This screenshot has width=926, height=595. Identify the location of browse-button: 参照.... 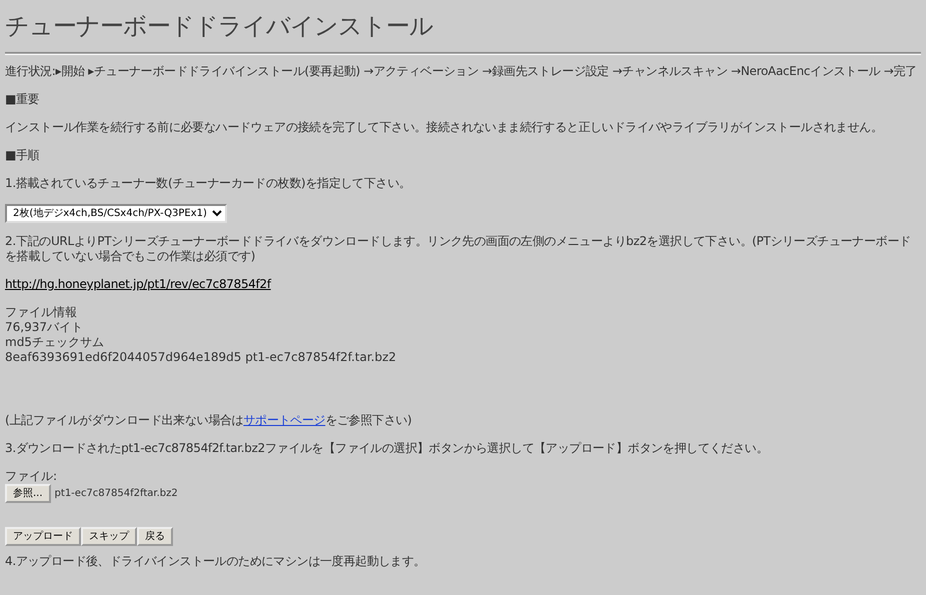
(28, 493).